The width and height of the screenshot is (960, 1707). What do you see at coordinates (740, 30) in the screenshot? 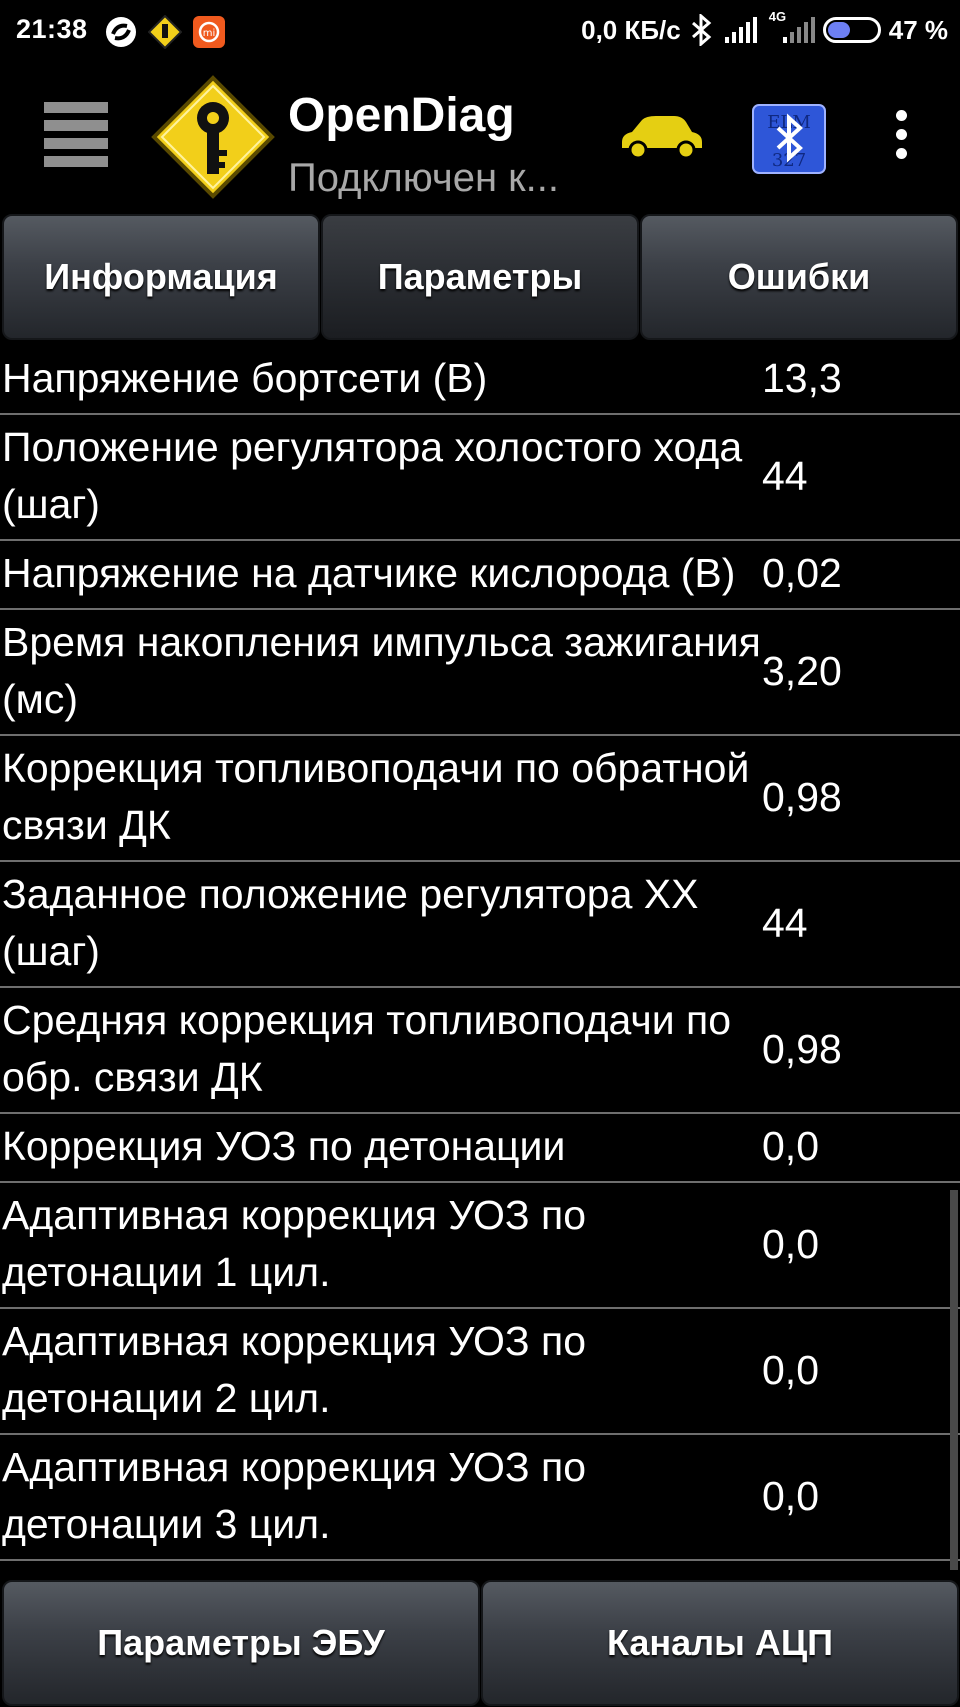
I see `signal-icon` at bounding box center [740, 30].